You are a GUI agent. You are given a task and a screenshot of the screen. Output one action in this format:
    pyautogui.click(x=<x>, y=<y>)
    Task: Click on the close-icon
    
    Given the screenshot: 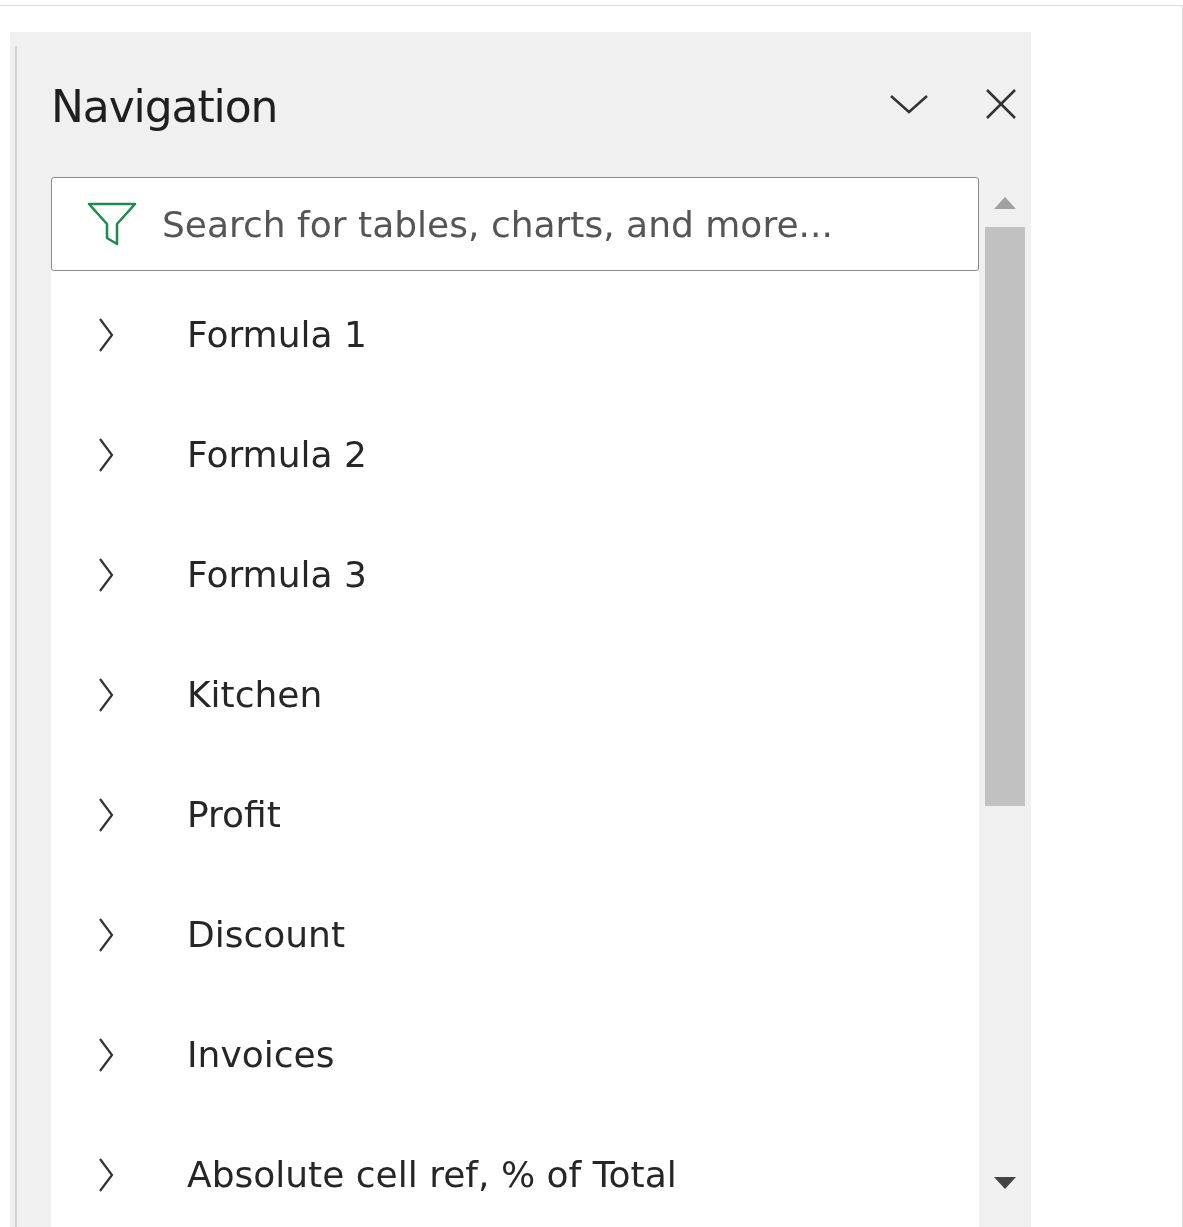 What is the action you would take?
    pyautogui.click(x=1001, y=104)
    